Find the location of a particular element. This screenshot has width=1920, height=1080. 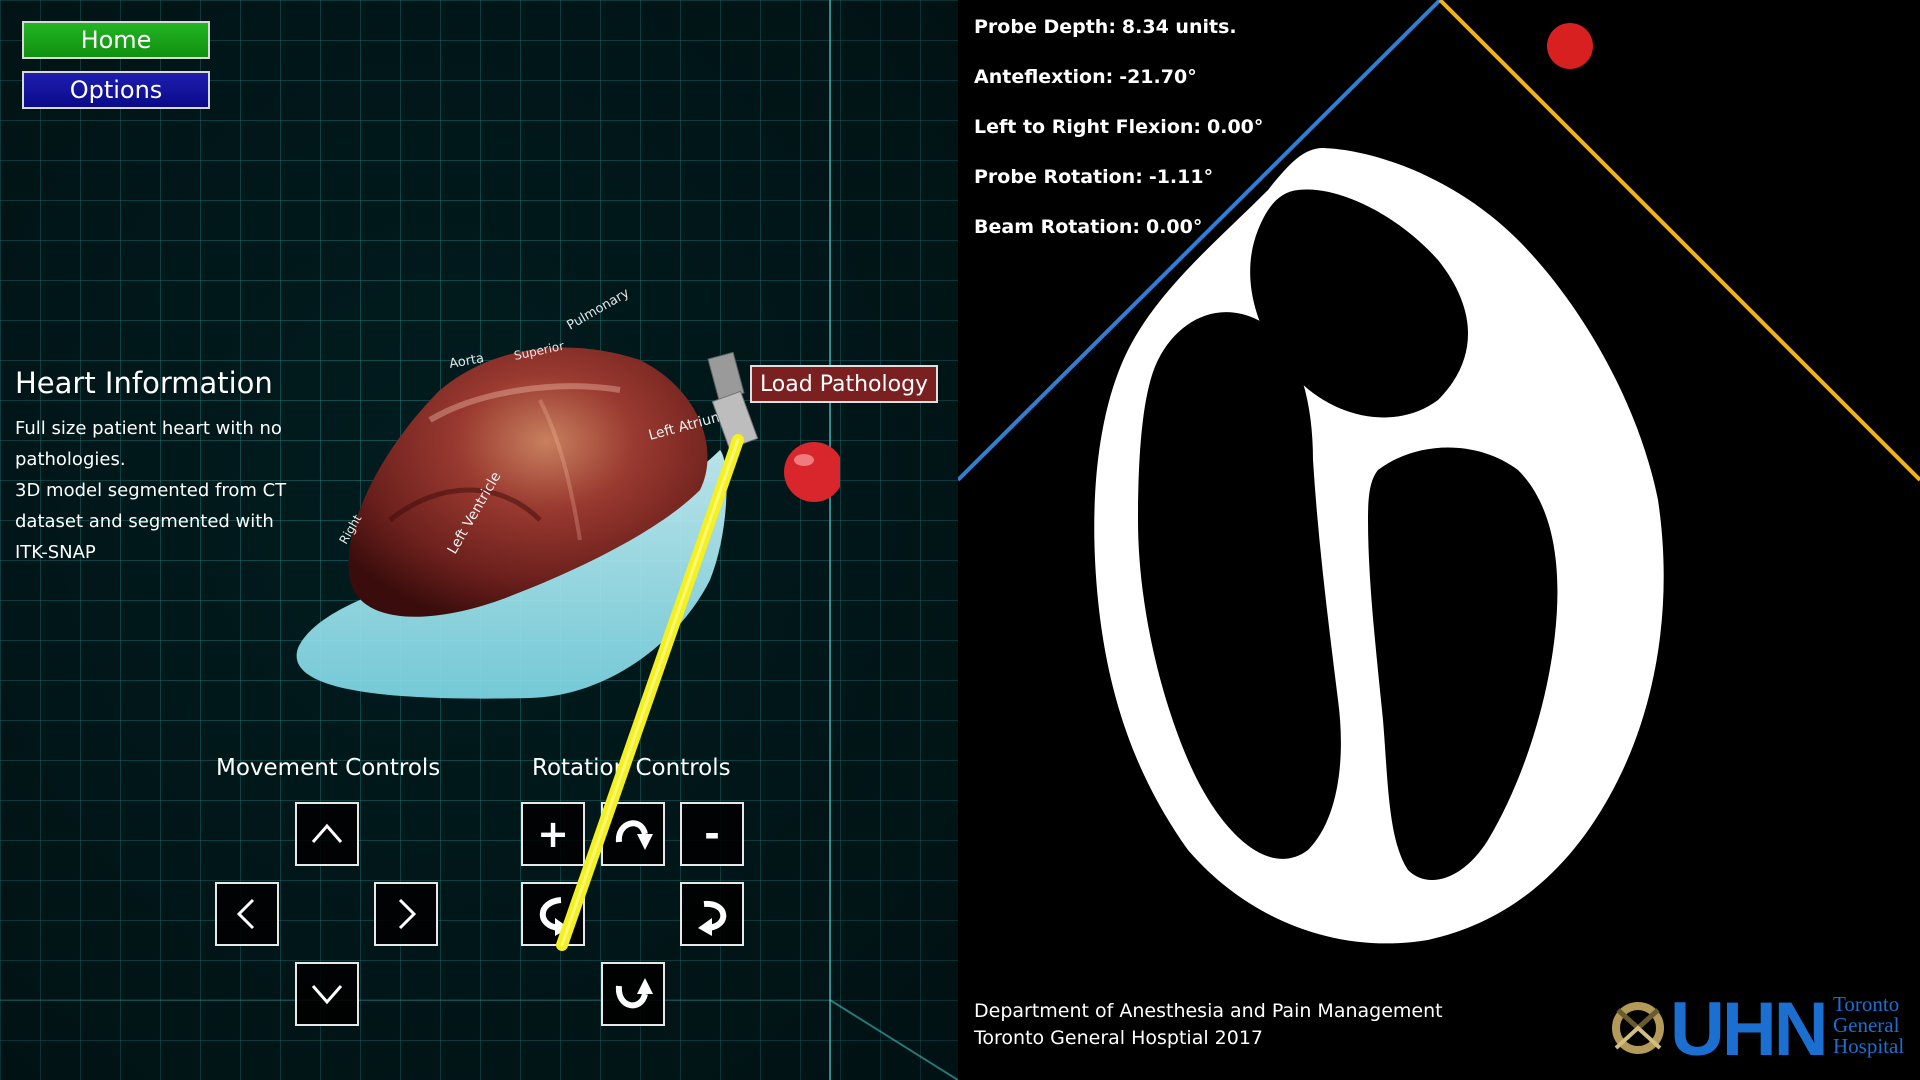

rotate-ccw-icon is located at coordinates (554, 916).